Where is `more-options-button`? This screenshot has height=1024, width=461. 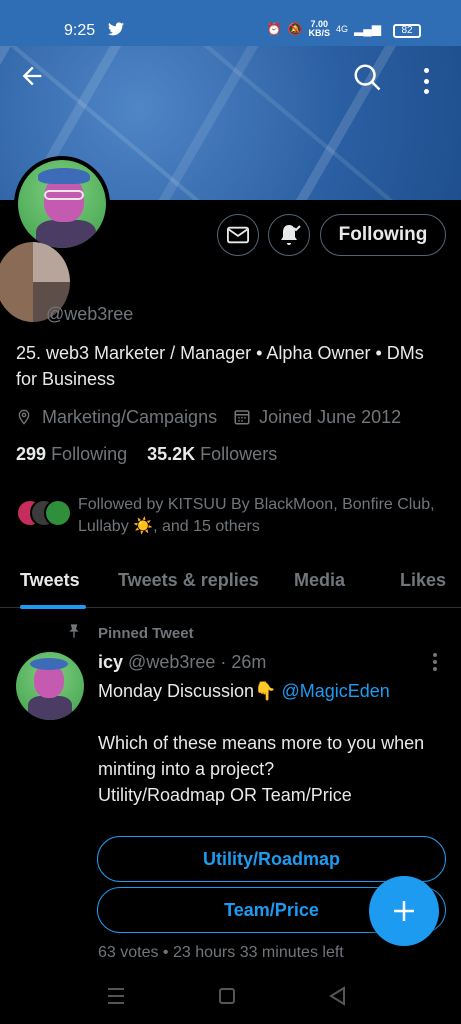 more-options-button is located at coordinates (426, 81).